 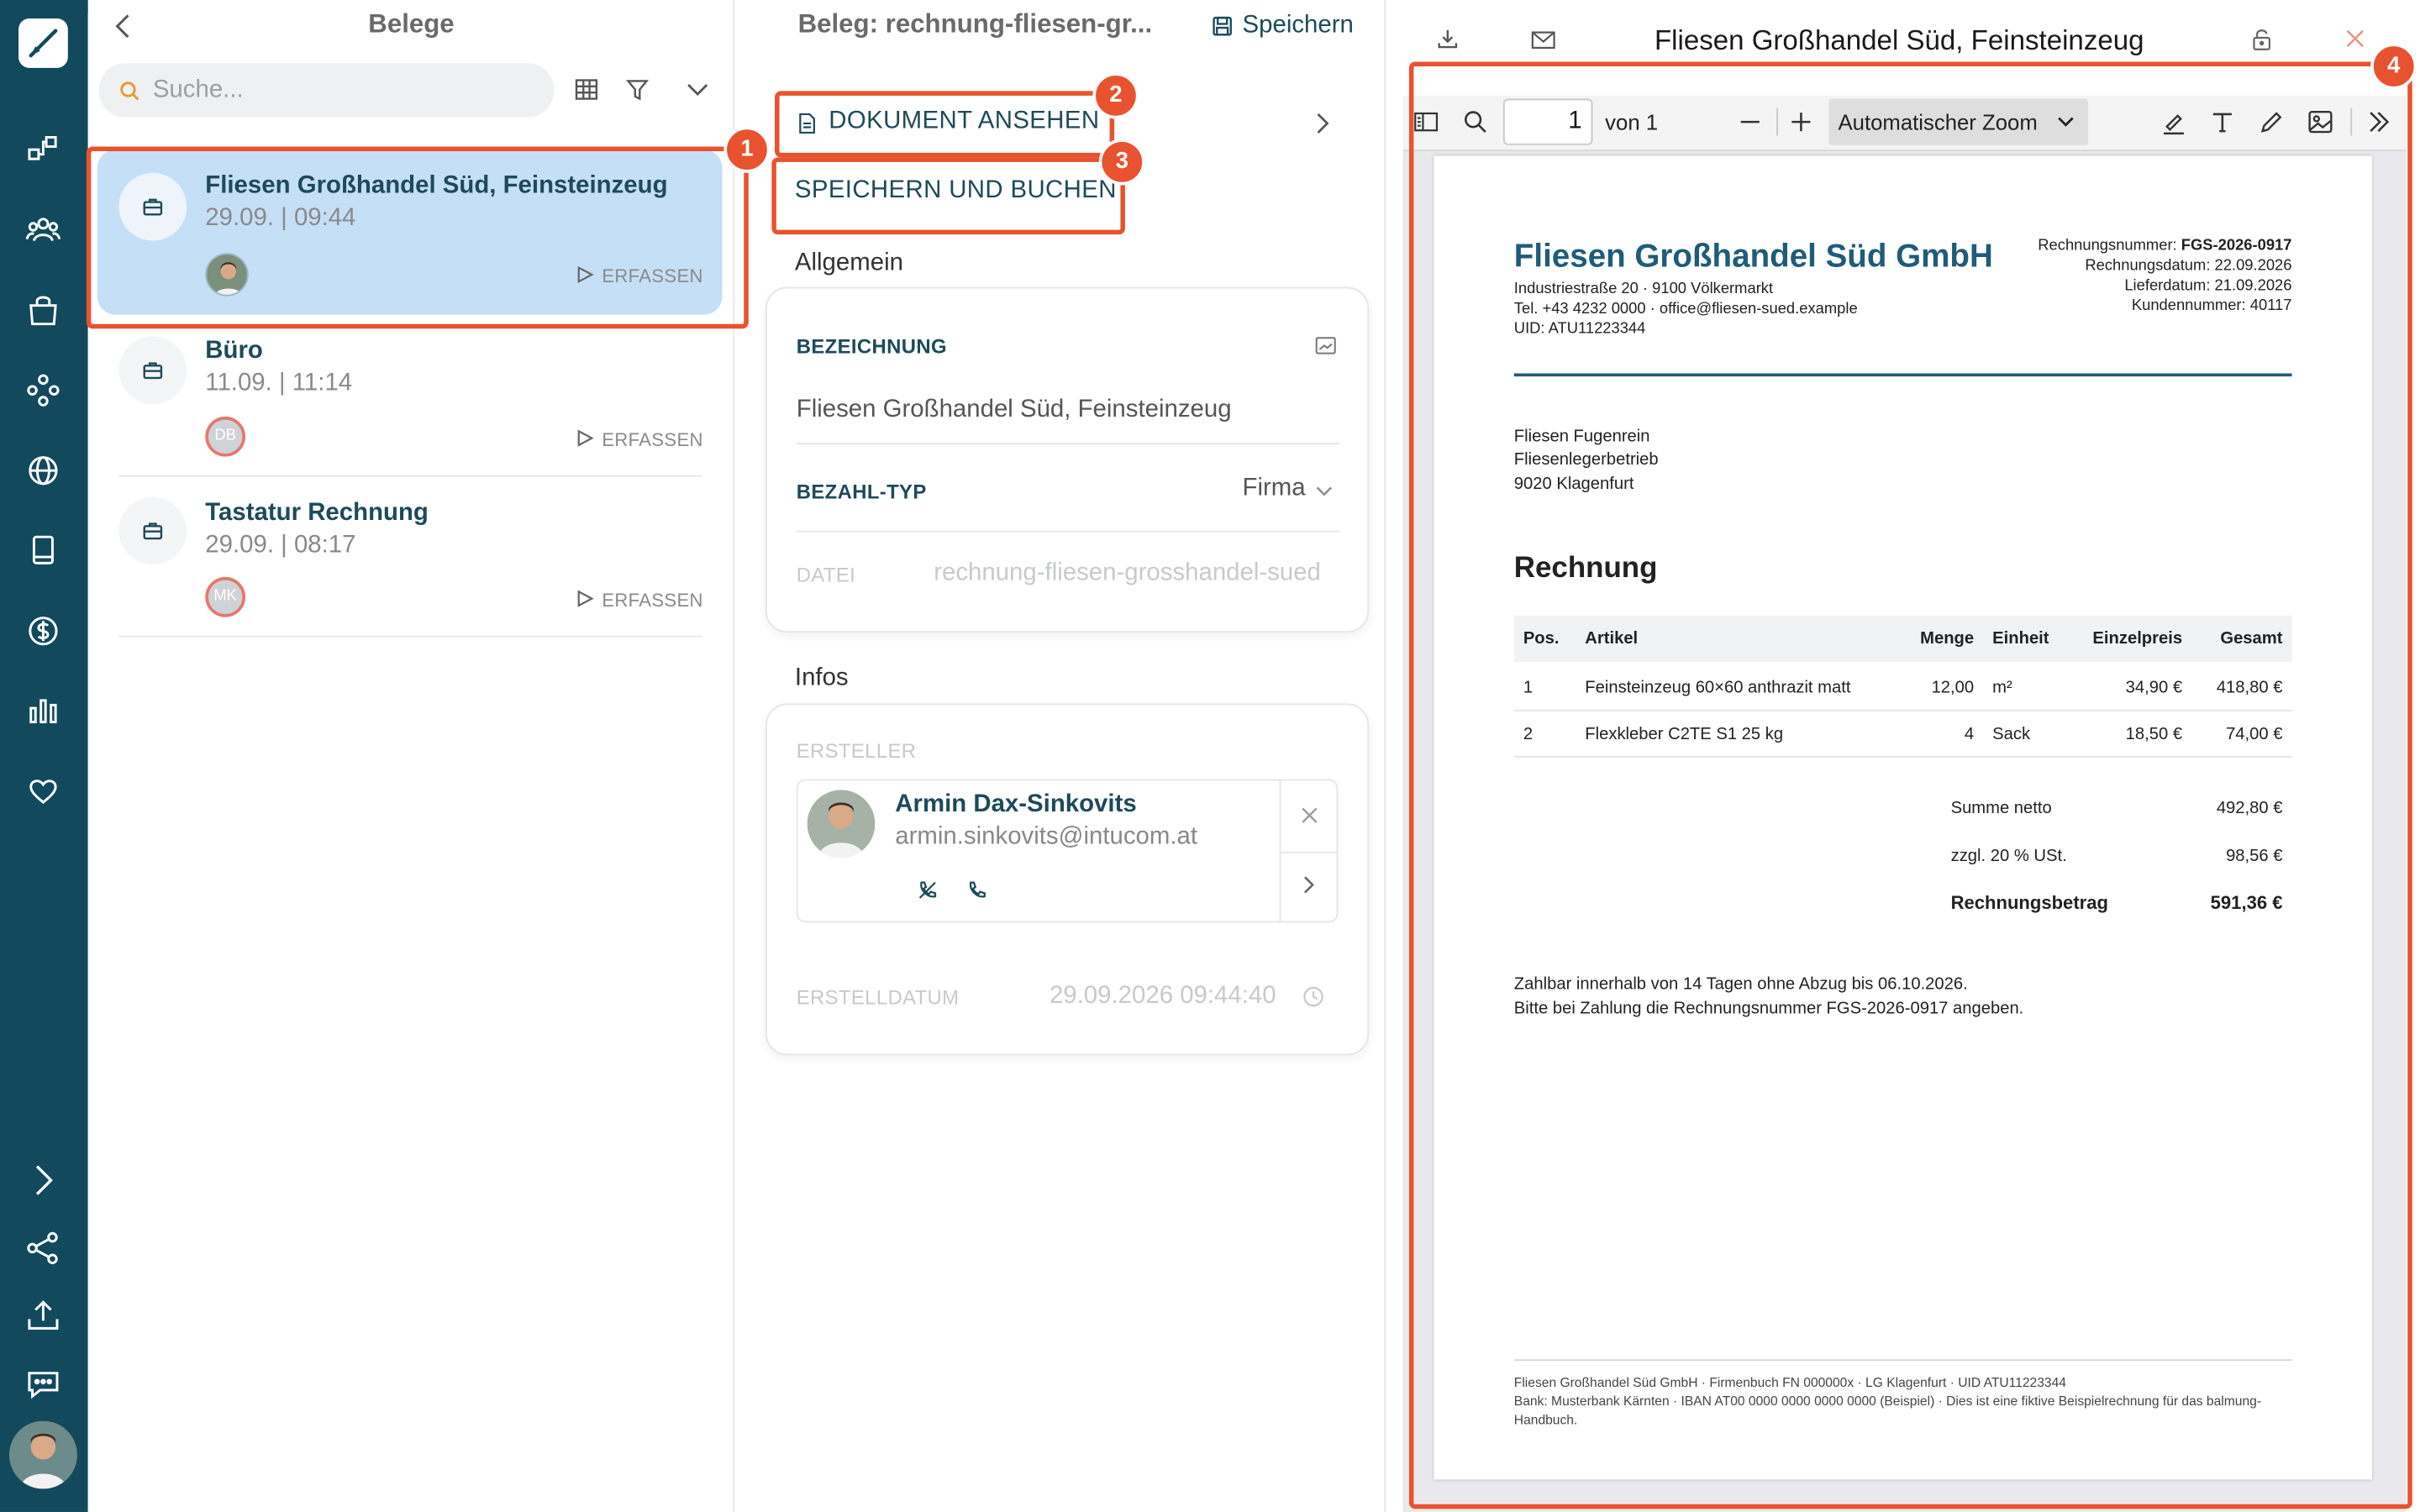 What do you see at coordinates (44, 470) in the screenshot?
I see `globe-icon` at bounding box center [44, 470].